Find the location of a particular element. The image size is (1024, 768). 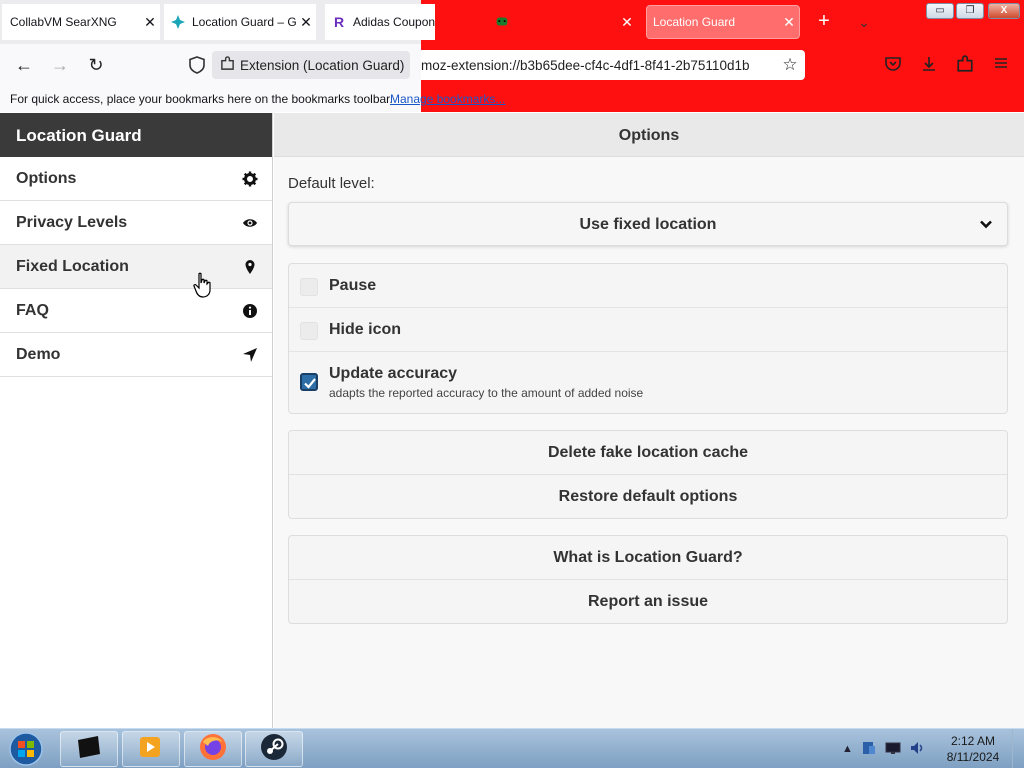

tracking-shield-icon is located at coordinates (197, 65).